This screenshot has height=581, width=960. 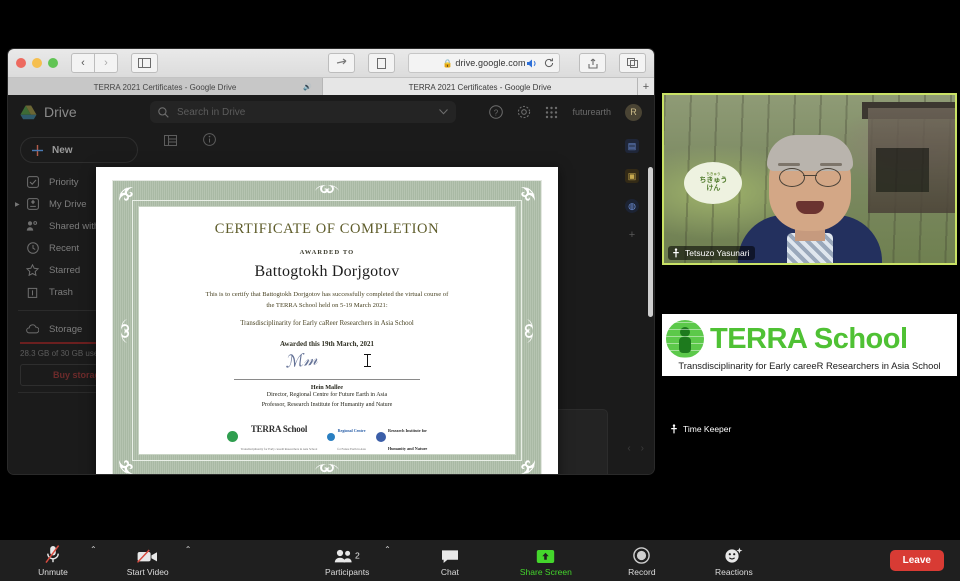 I want to click on share-screen-icon, so click(x=545, y=554).